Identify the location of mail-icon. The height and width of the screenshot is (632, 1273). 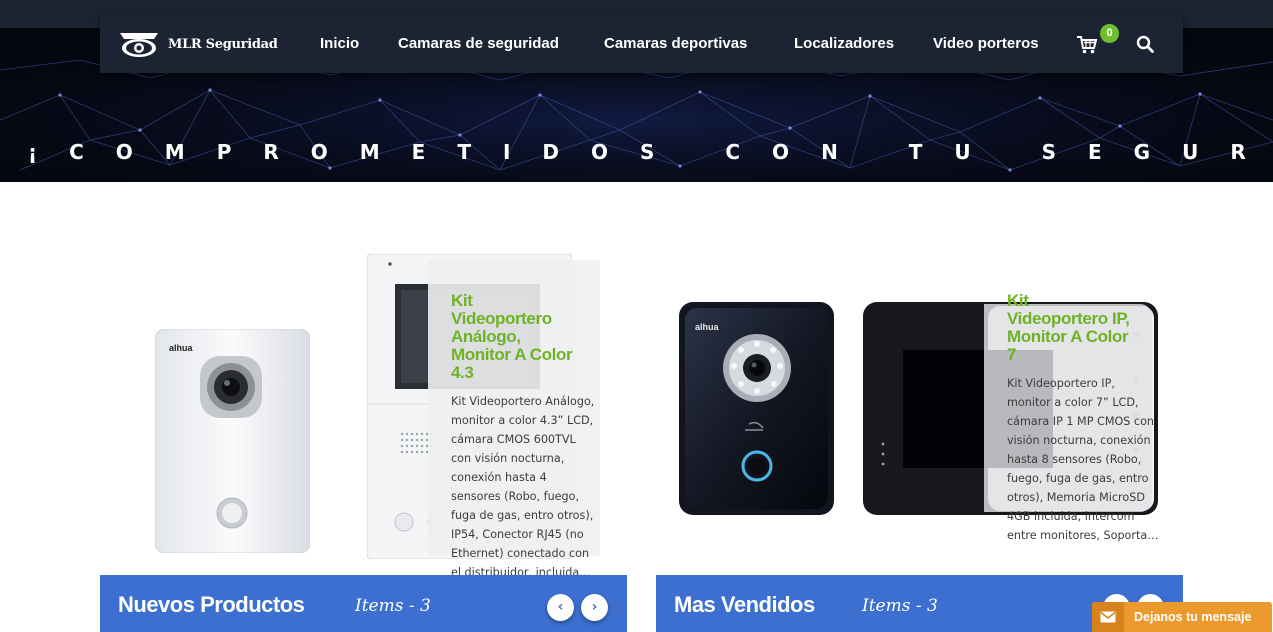
(1108, 617).